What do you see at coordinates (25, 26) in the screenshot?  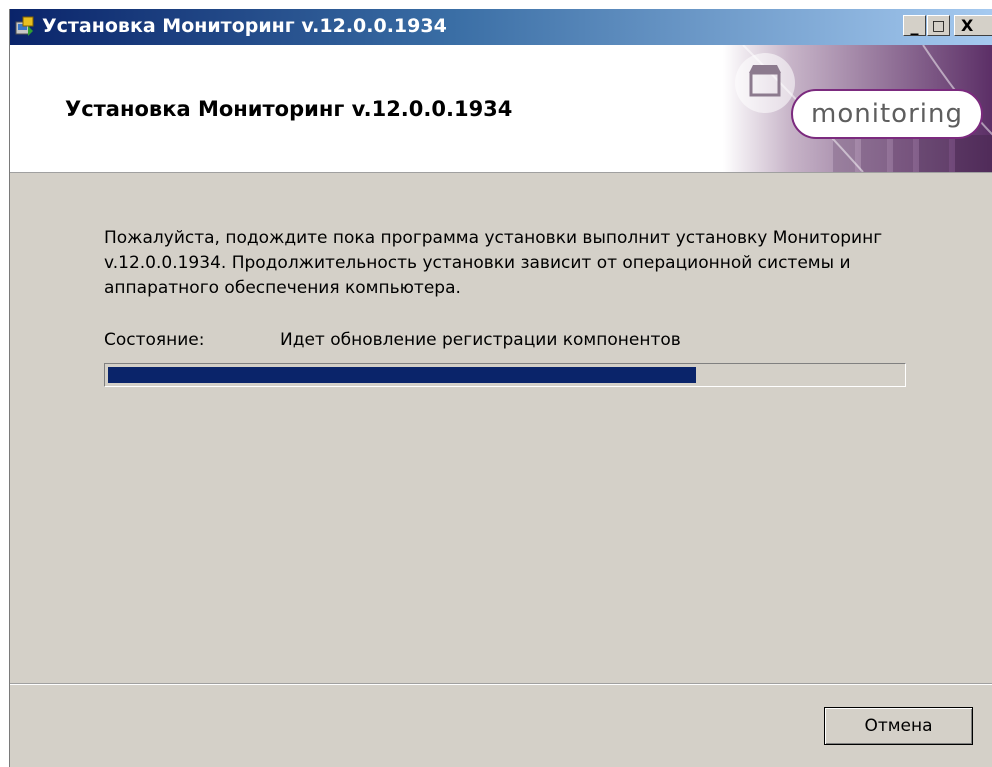 I see `installer-icon` at bounding box center [25, 26].